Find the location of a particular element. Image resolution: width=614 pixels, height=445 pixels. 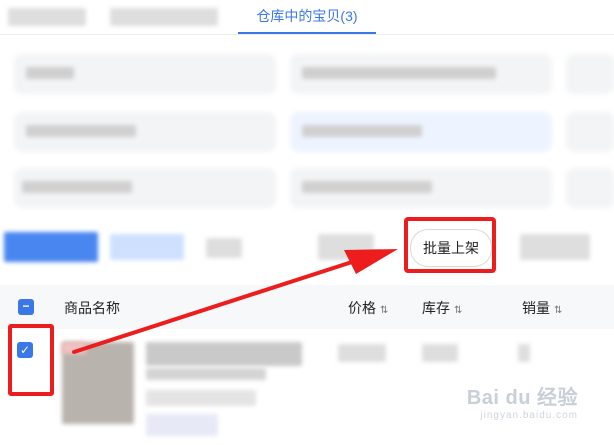

watermark-text: Bai du 经验 is located at coordinates (522, 398).